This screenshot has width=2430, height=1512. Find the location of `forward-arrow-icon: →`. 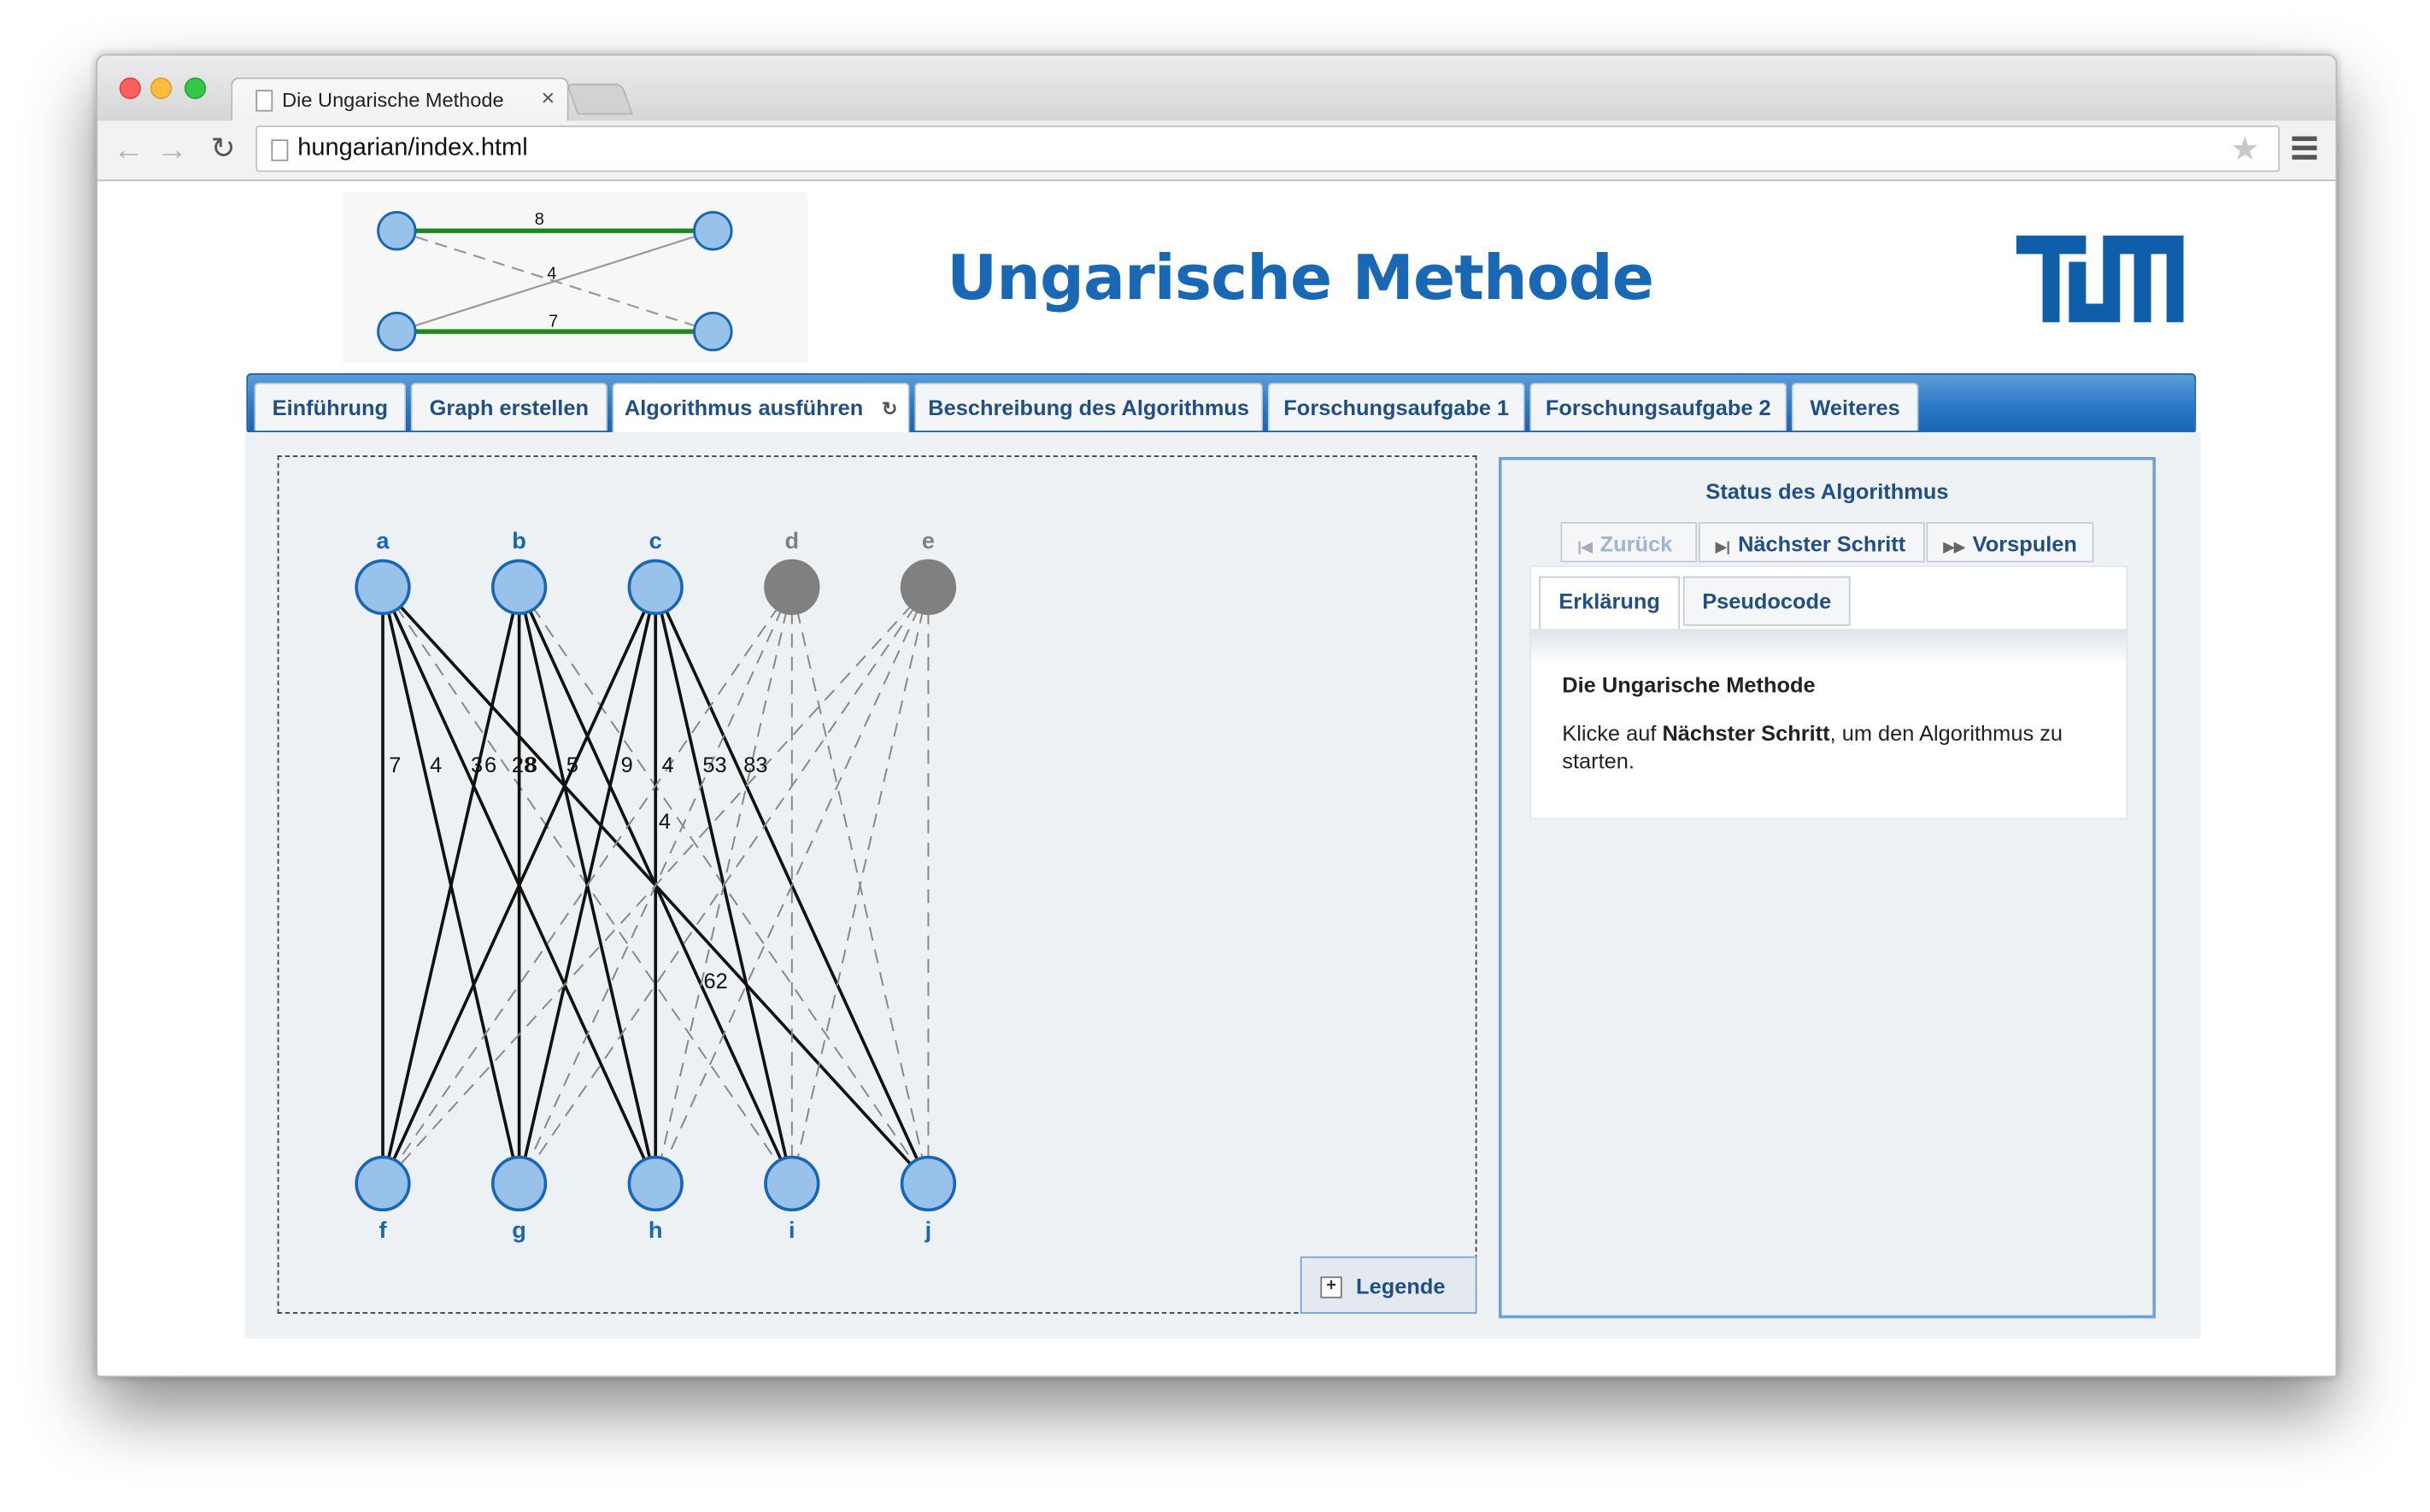

forward-arrow-icon: → is located at coordinates (171, 151).